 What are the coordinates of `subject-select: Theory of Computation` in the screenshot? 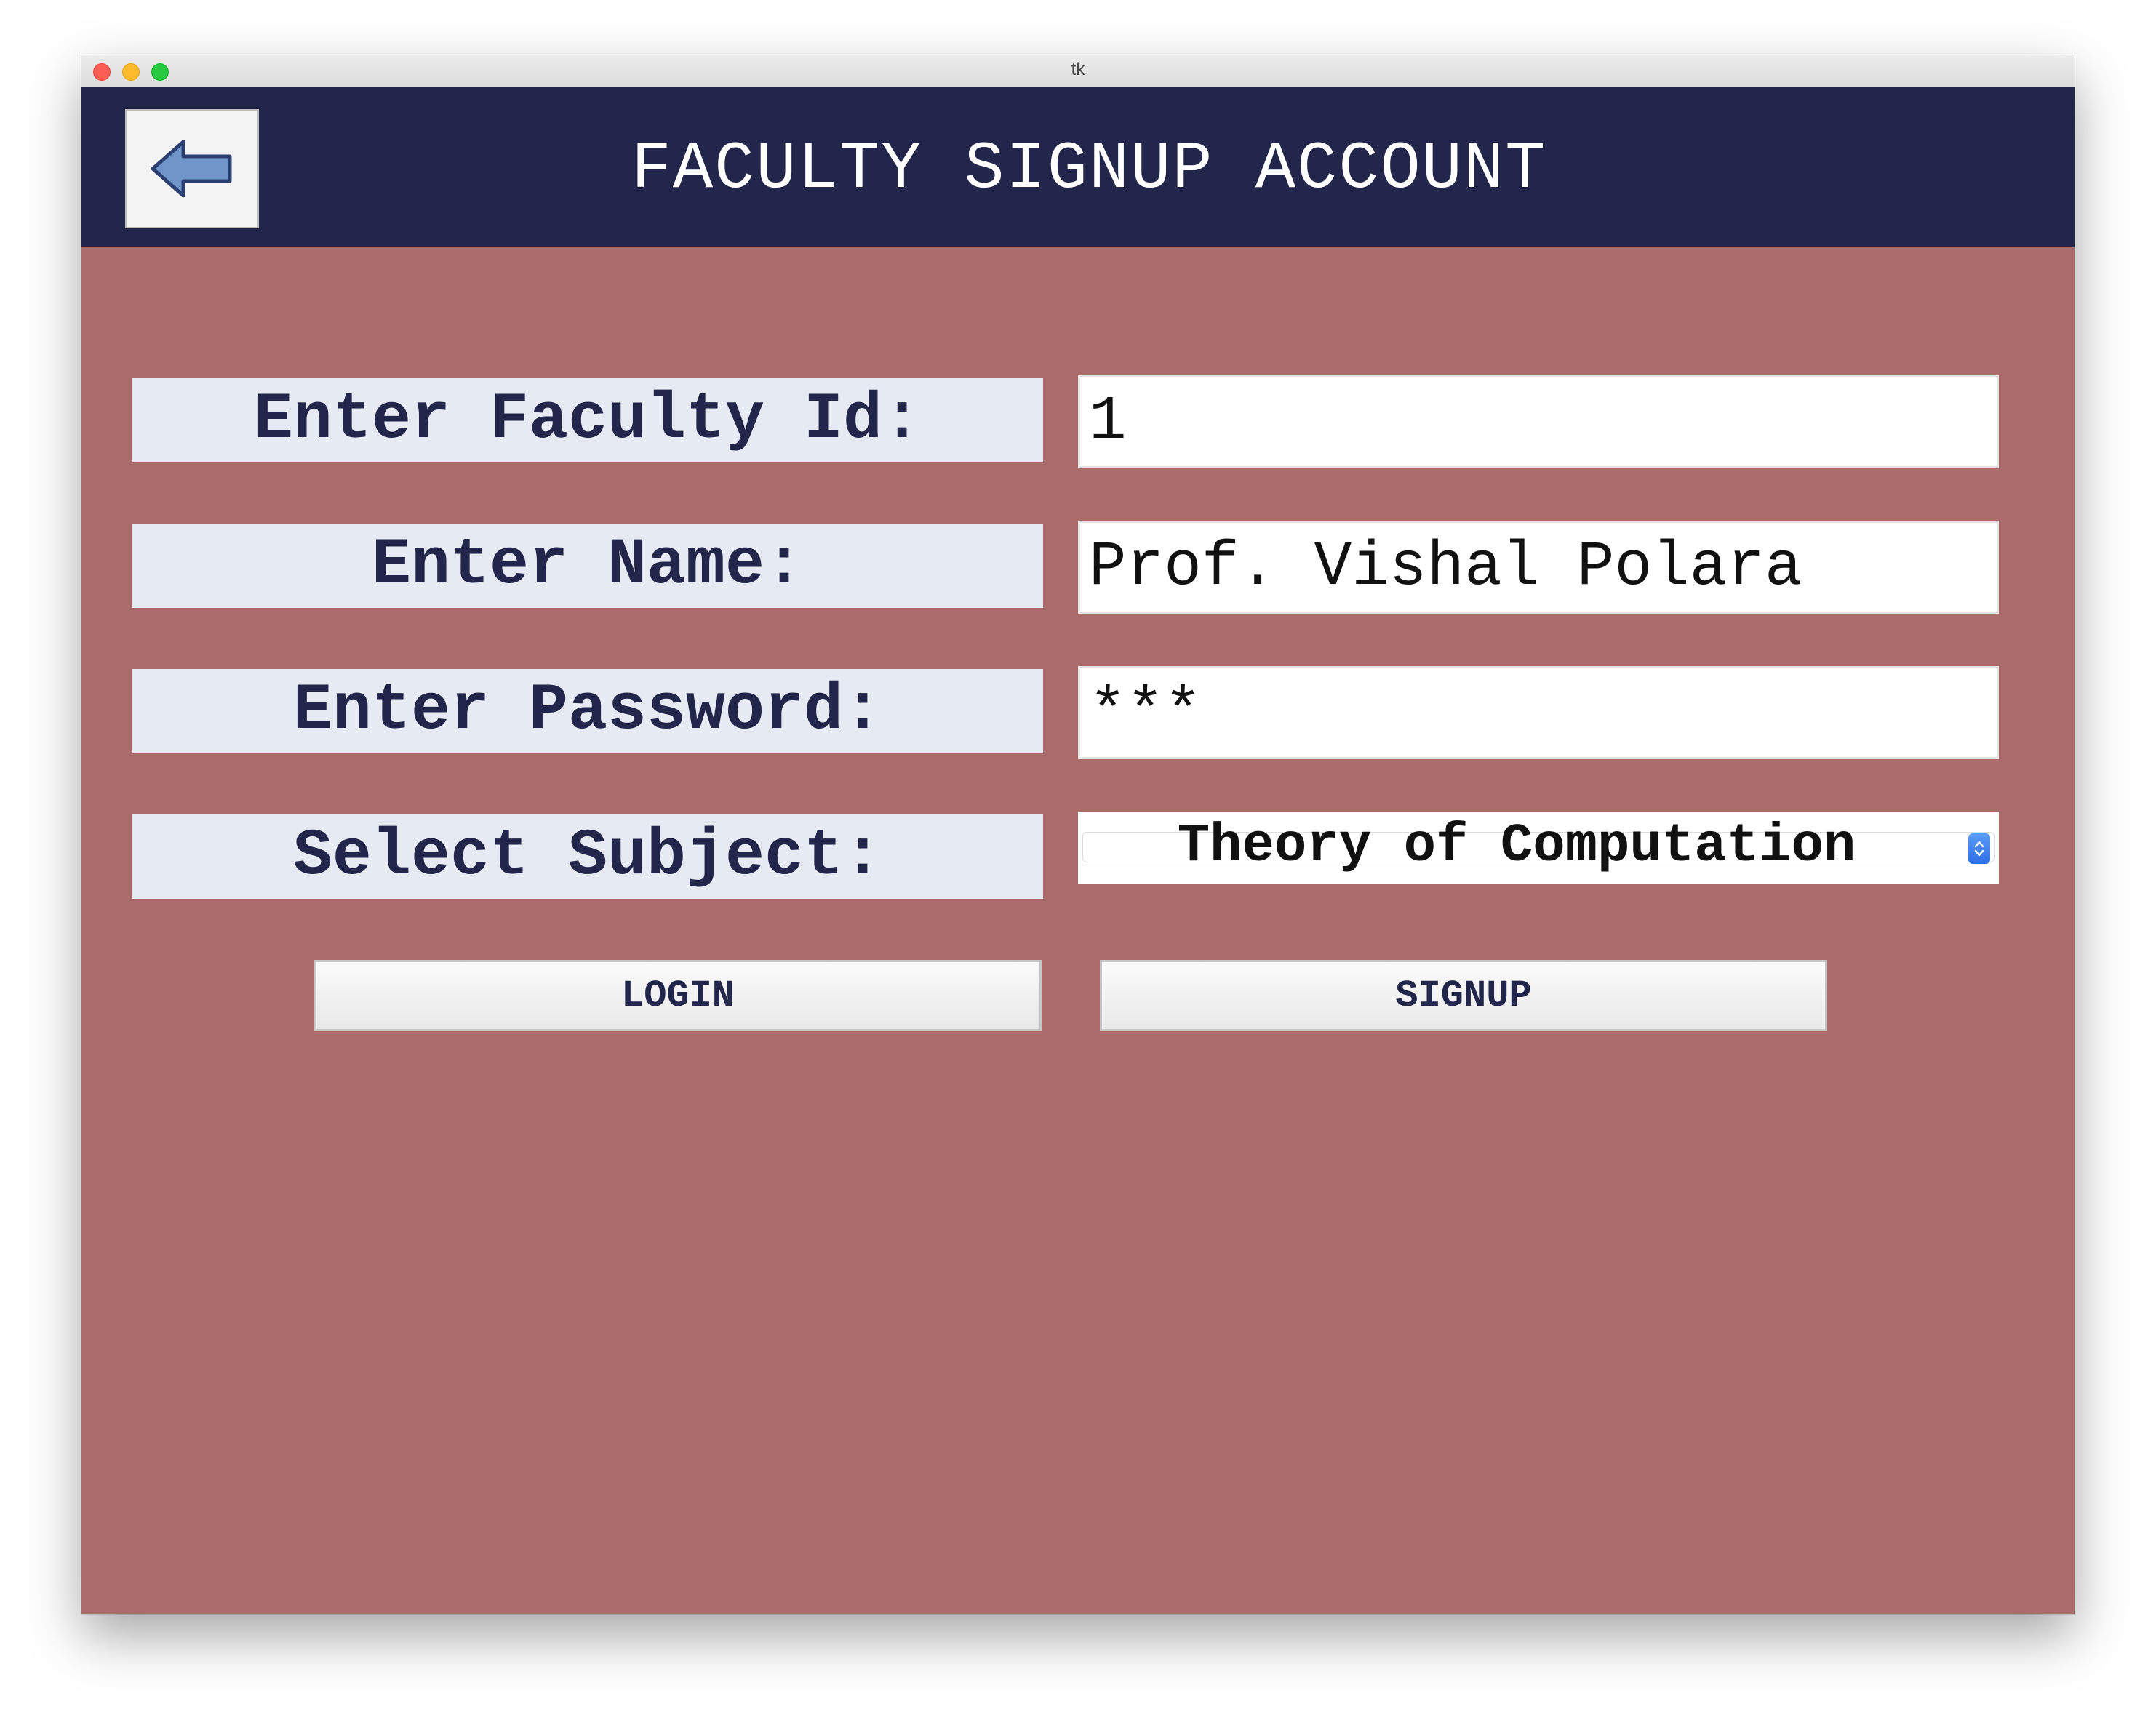 It's located at (1539, 848).